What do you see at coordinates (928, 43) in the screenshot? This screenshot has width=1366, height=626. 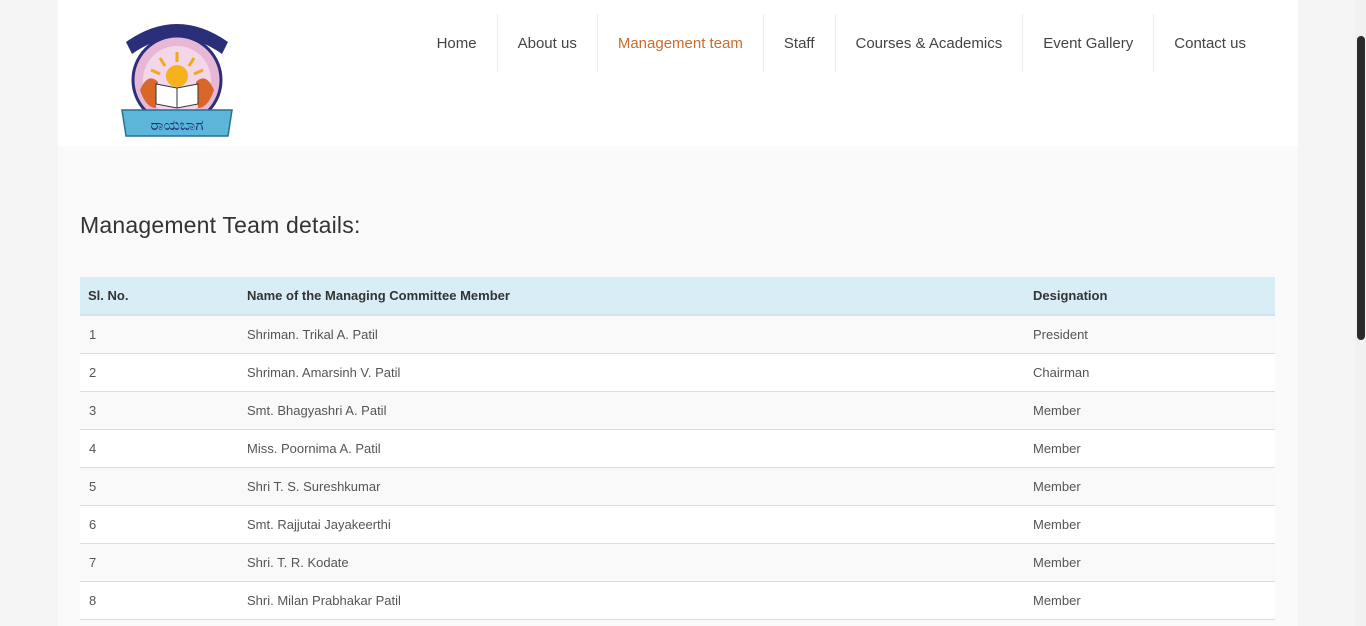 I see `nav-courses-academics: Courses & Academics` at bounding box center [928, 43].